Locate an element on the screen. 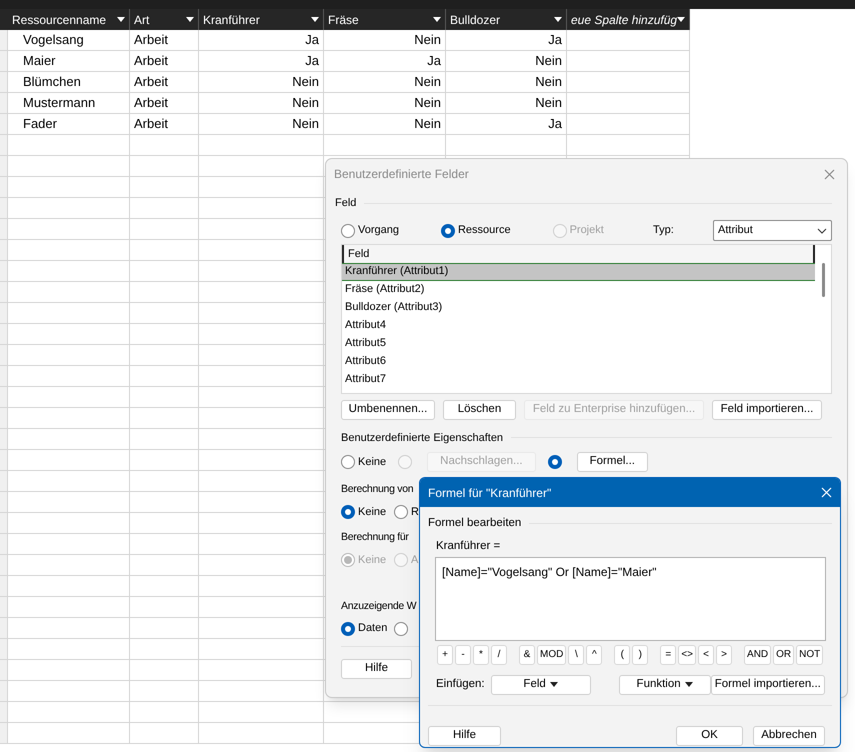 Image resolution: width=855 pixels, height=752 pixels. dialog-title: Formel für "Kranführer" is located at coordinates (490, 493).